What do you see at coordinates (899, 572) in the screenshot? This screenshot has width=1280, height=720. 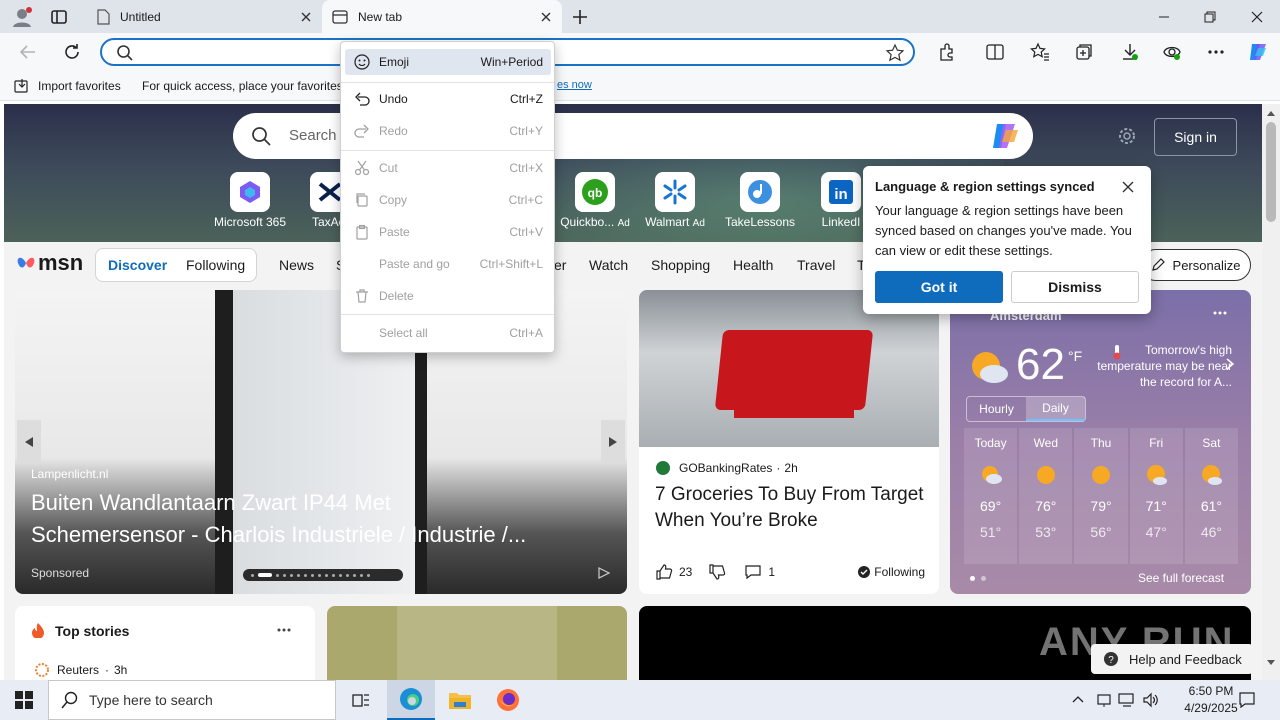 I see `following-label: Following` at bounding box center [899, 572].